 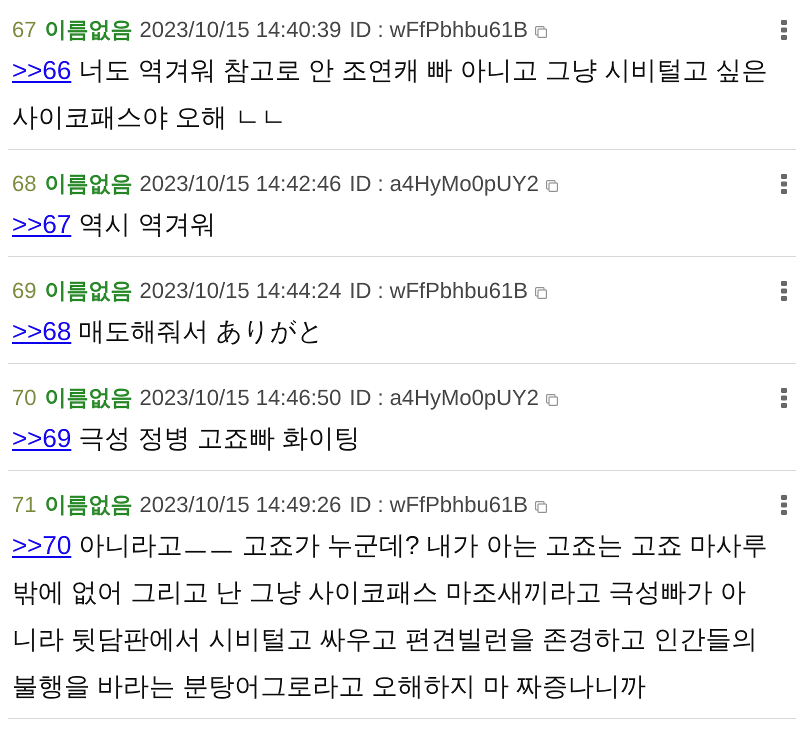 What do you see at coordinates (390, 94) in the screenshot?
I see `post-body: >>66 너도 역겨워 참고로 안 조연캐 빠 아니고 그냥 시비털고 싶은 사이코패스야 오해 ㄴㄴ` at bounding box center [390, 94].